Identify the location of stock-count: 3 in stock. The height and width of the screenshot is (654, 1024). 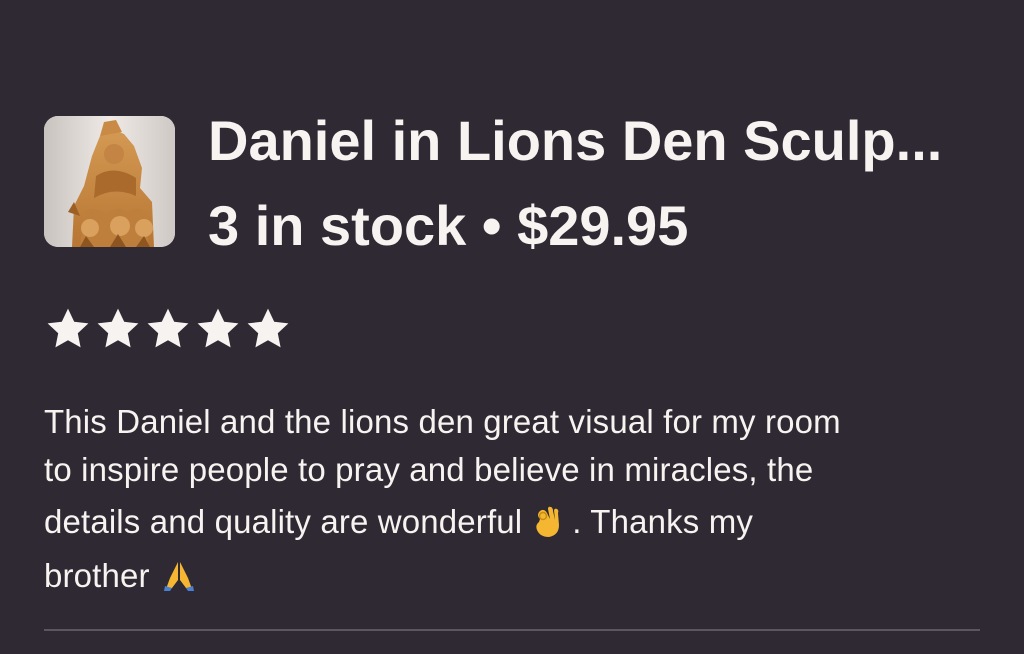
(337, 225).